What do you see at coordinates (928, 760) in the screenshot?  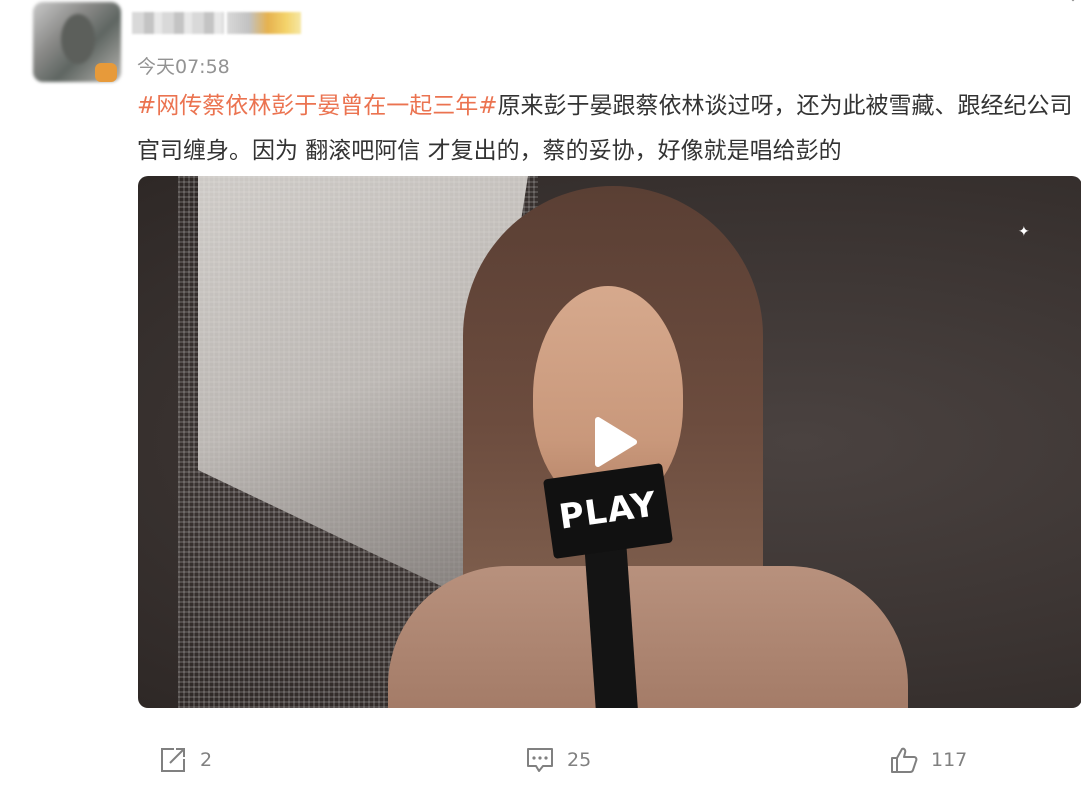 I see `like-button: 117` at bounding box center [928, 760].